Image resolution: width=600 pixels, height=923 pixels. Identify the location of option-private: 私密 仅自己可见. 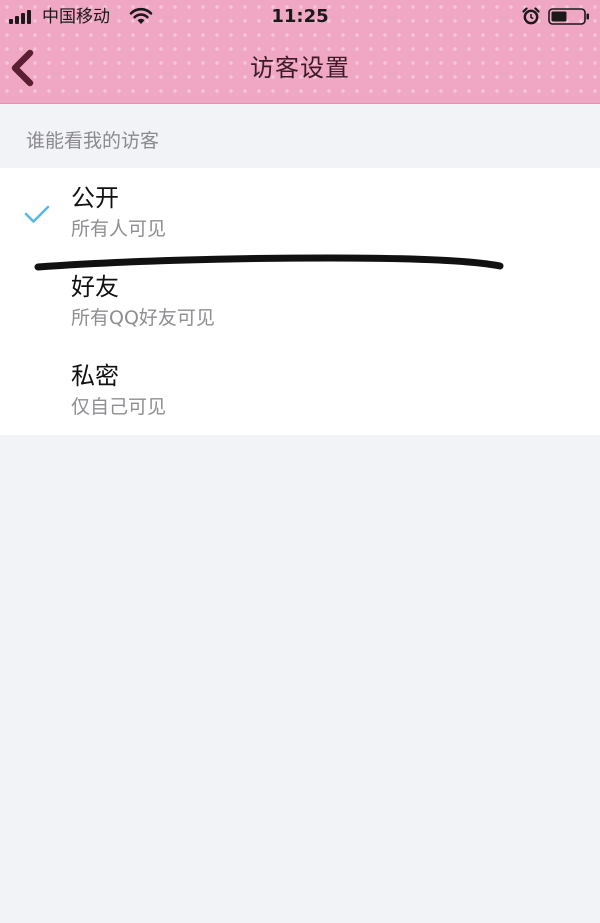
(300, 390).